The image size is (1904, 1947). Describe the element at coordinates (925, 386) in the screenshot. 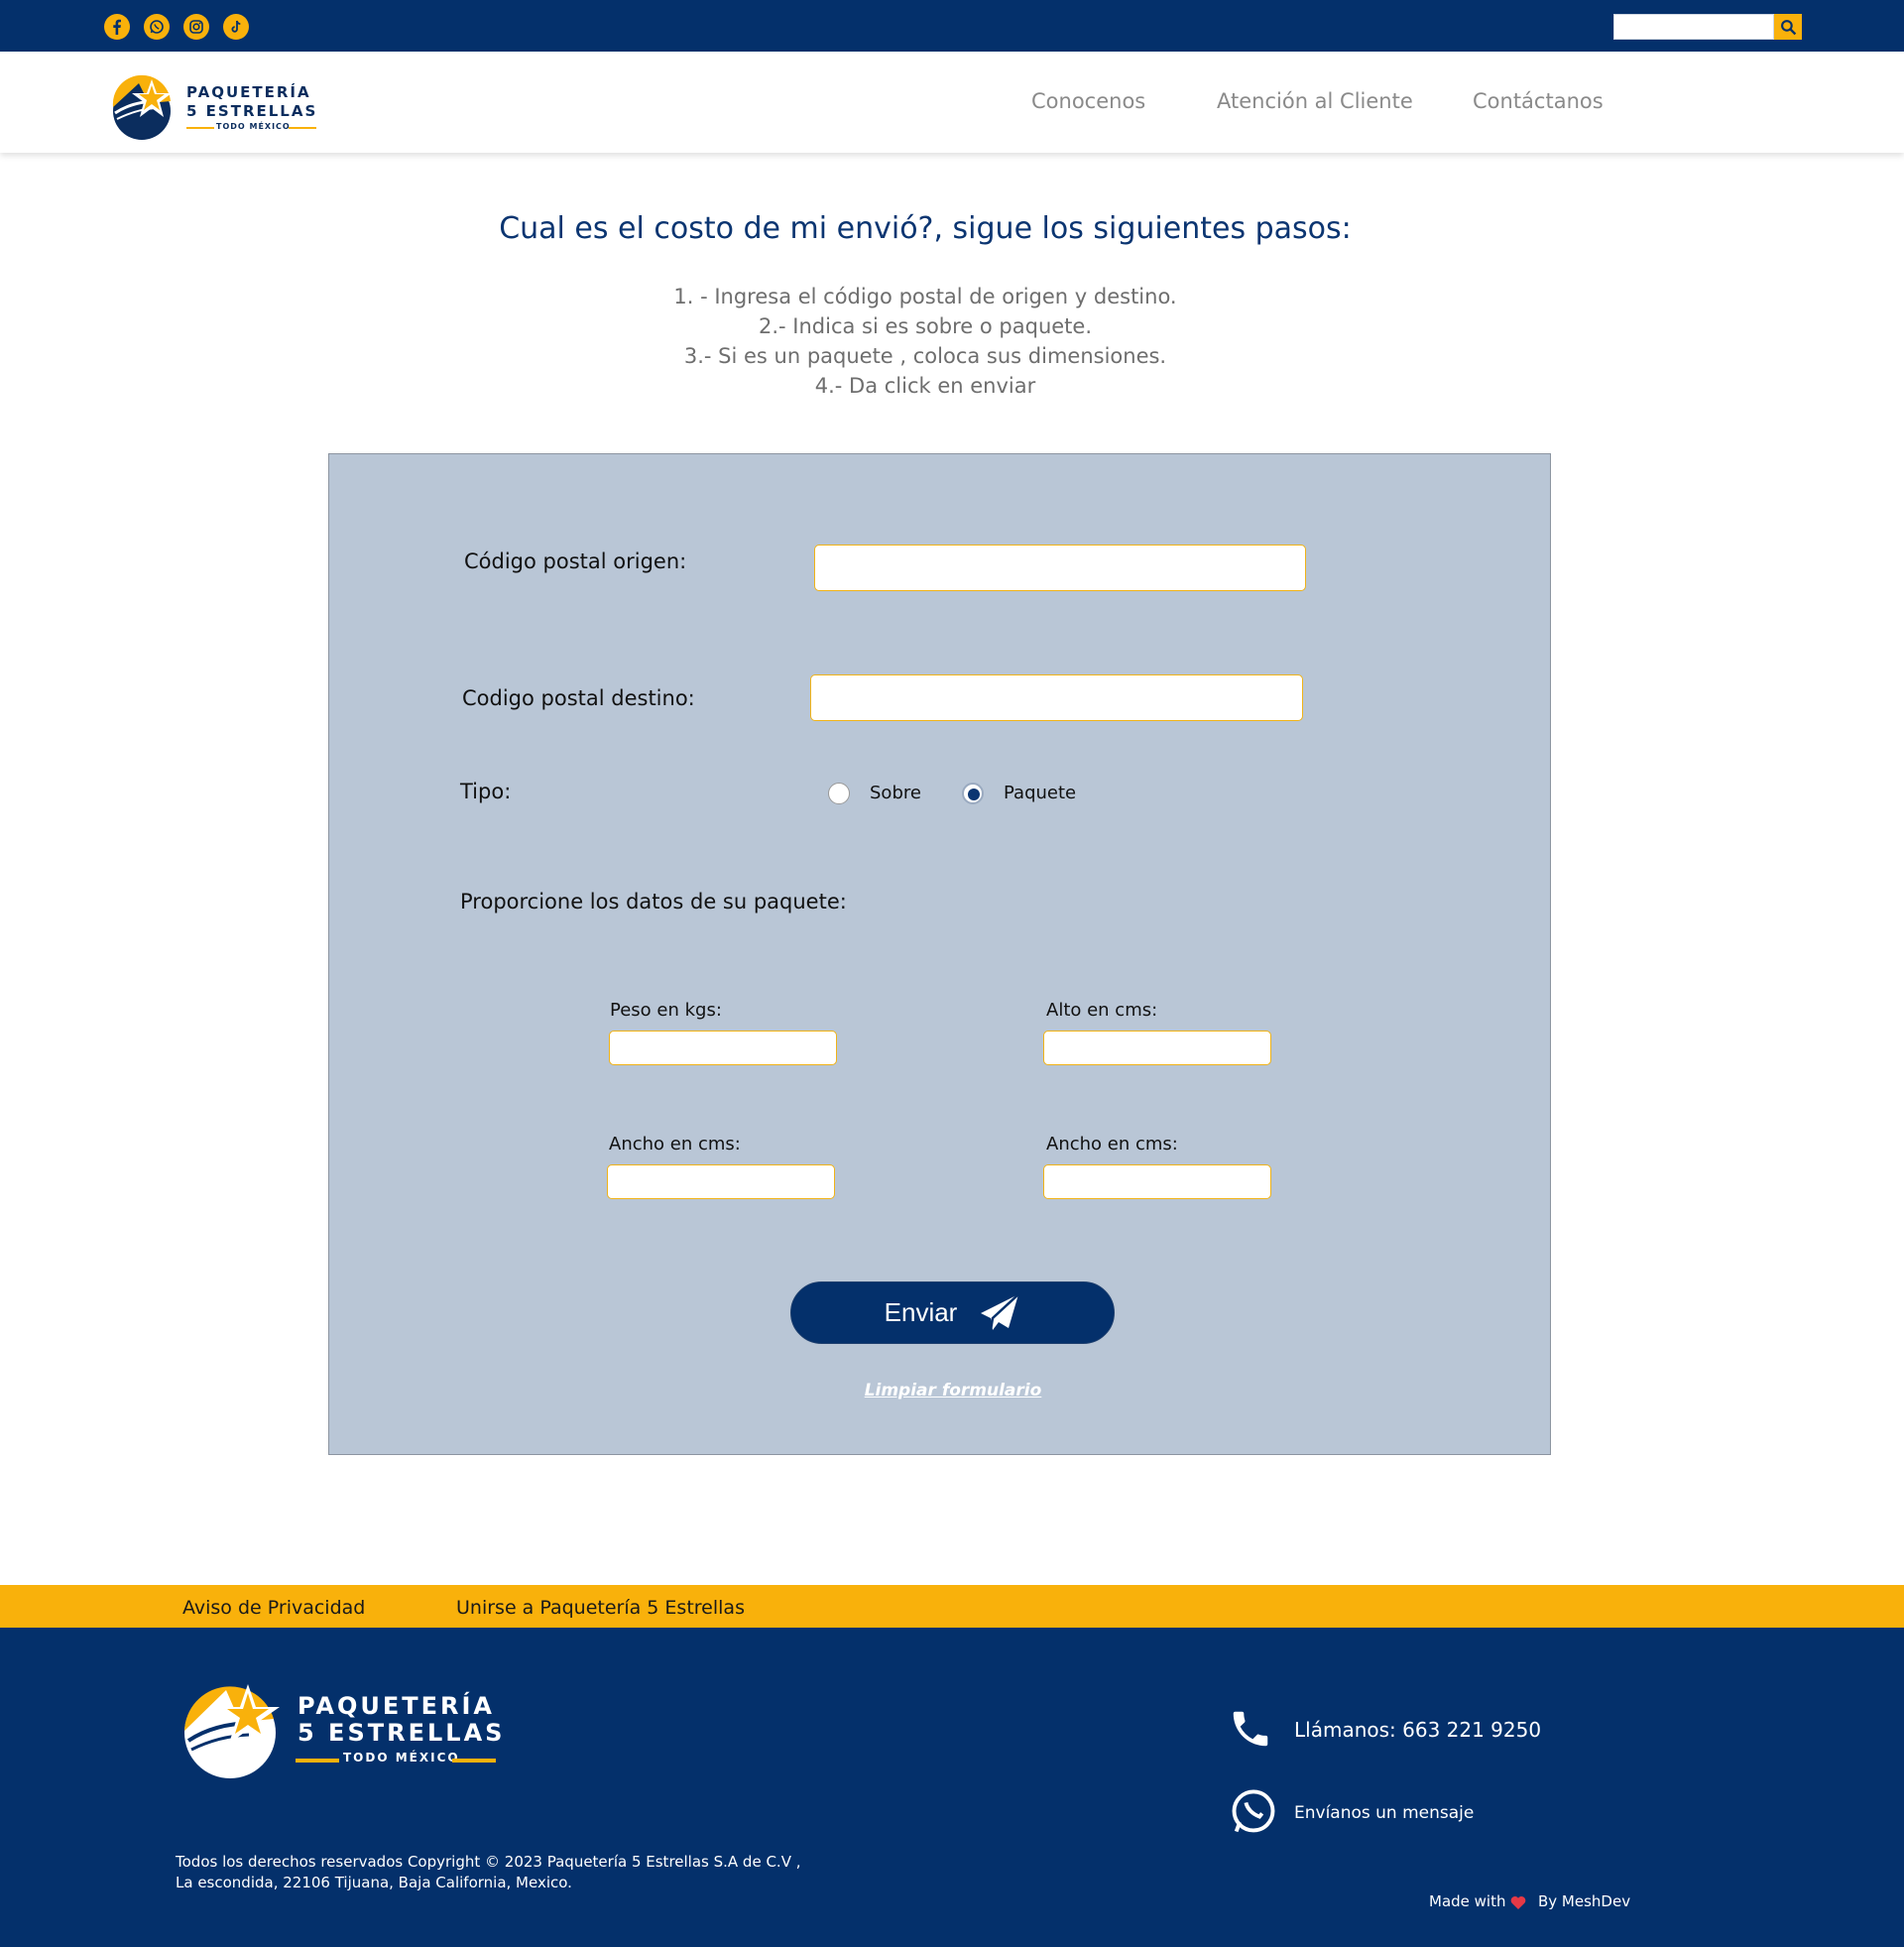

I see `step-item: 4.- Da click en enviar` at that location.